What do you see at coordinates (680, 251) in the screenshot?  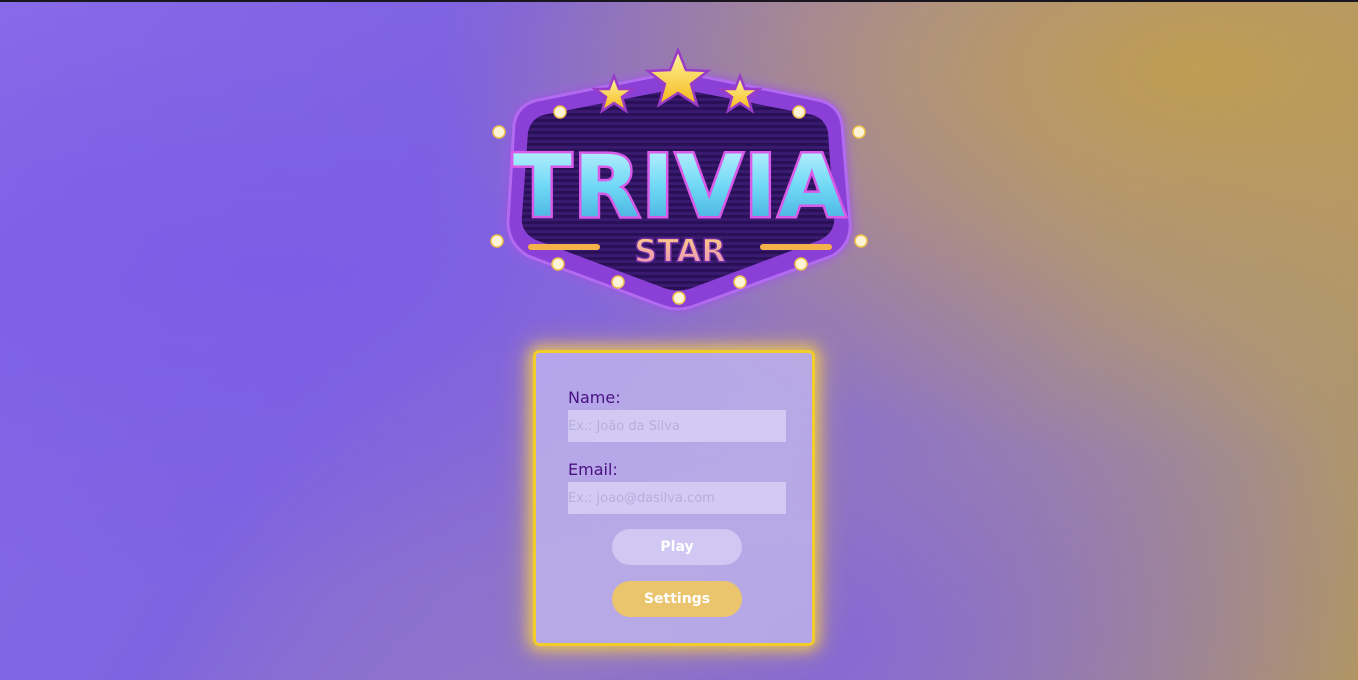 I see `logo-subtitle-text: STAR` at bounding box center [680, 251].